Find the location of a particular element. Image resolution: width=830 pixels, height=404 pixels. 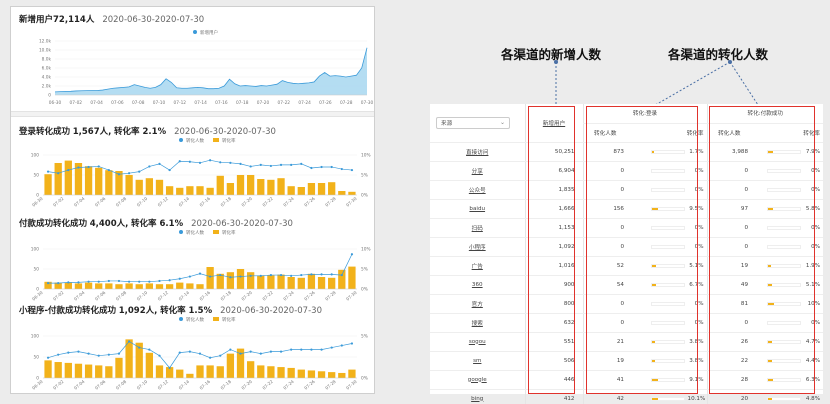

rate-value: 4.8% is located at coordinates (813, 398).